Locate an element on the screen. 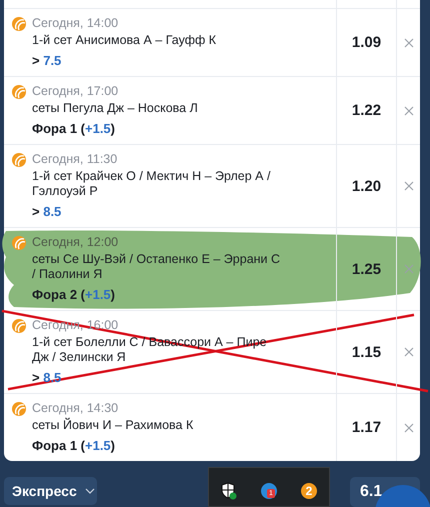 The width and height of the screenshot is (430, 507). match-time: Сегодня, 14:30 is located at coordinates (76, 408).